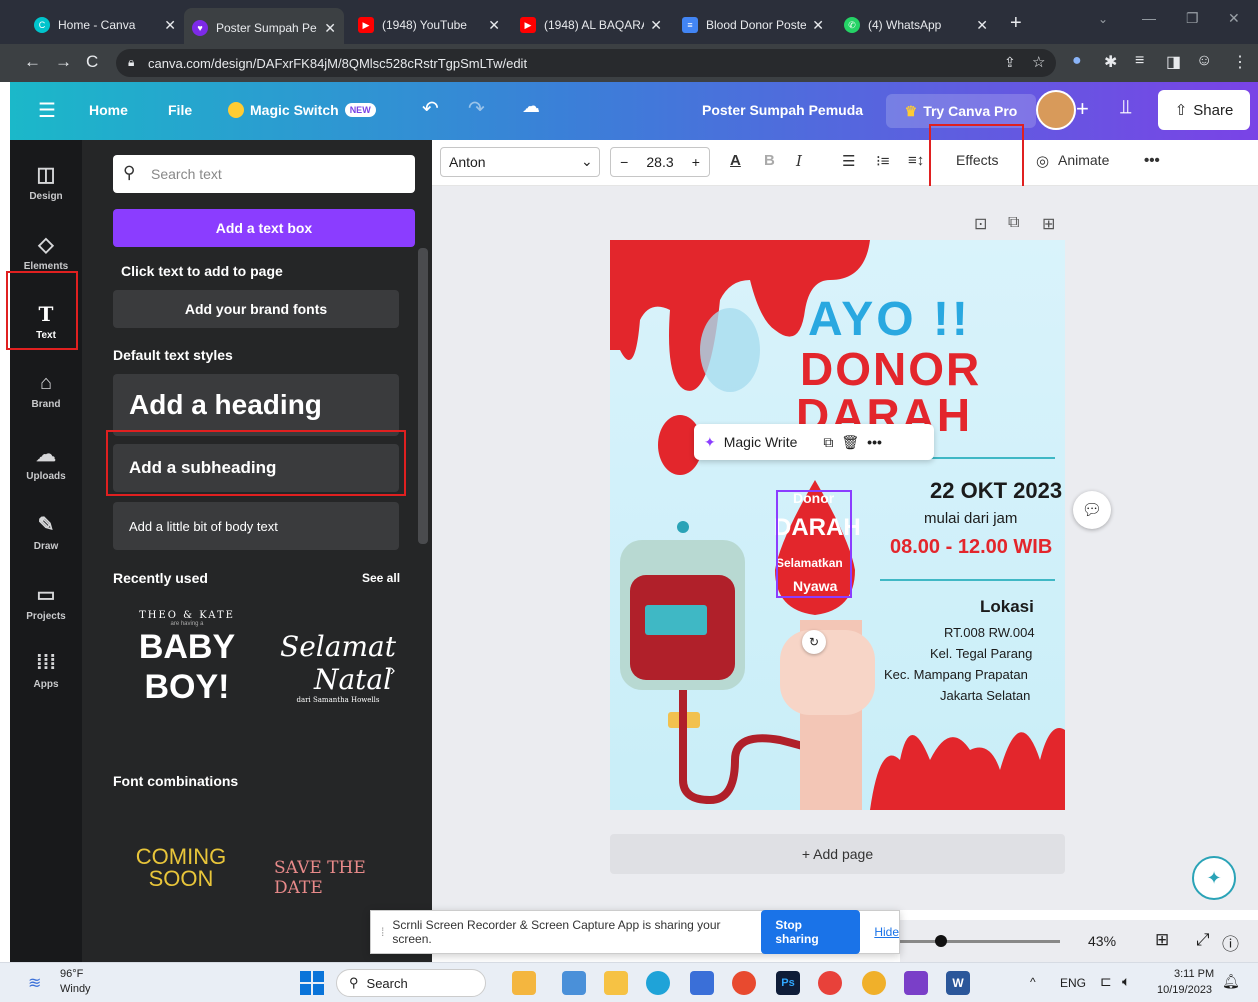 This screenshot has width=1258, height=1002. I want to click on help-icon: ⓘ, so click(1230, 942).